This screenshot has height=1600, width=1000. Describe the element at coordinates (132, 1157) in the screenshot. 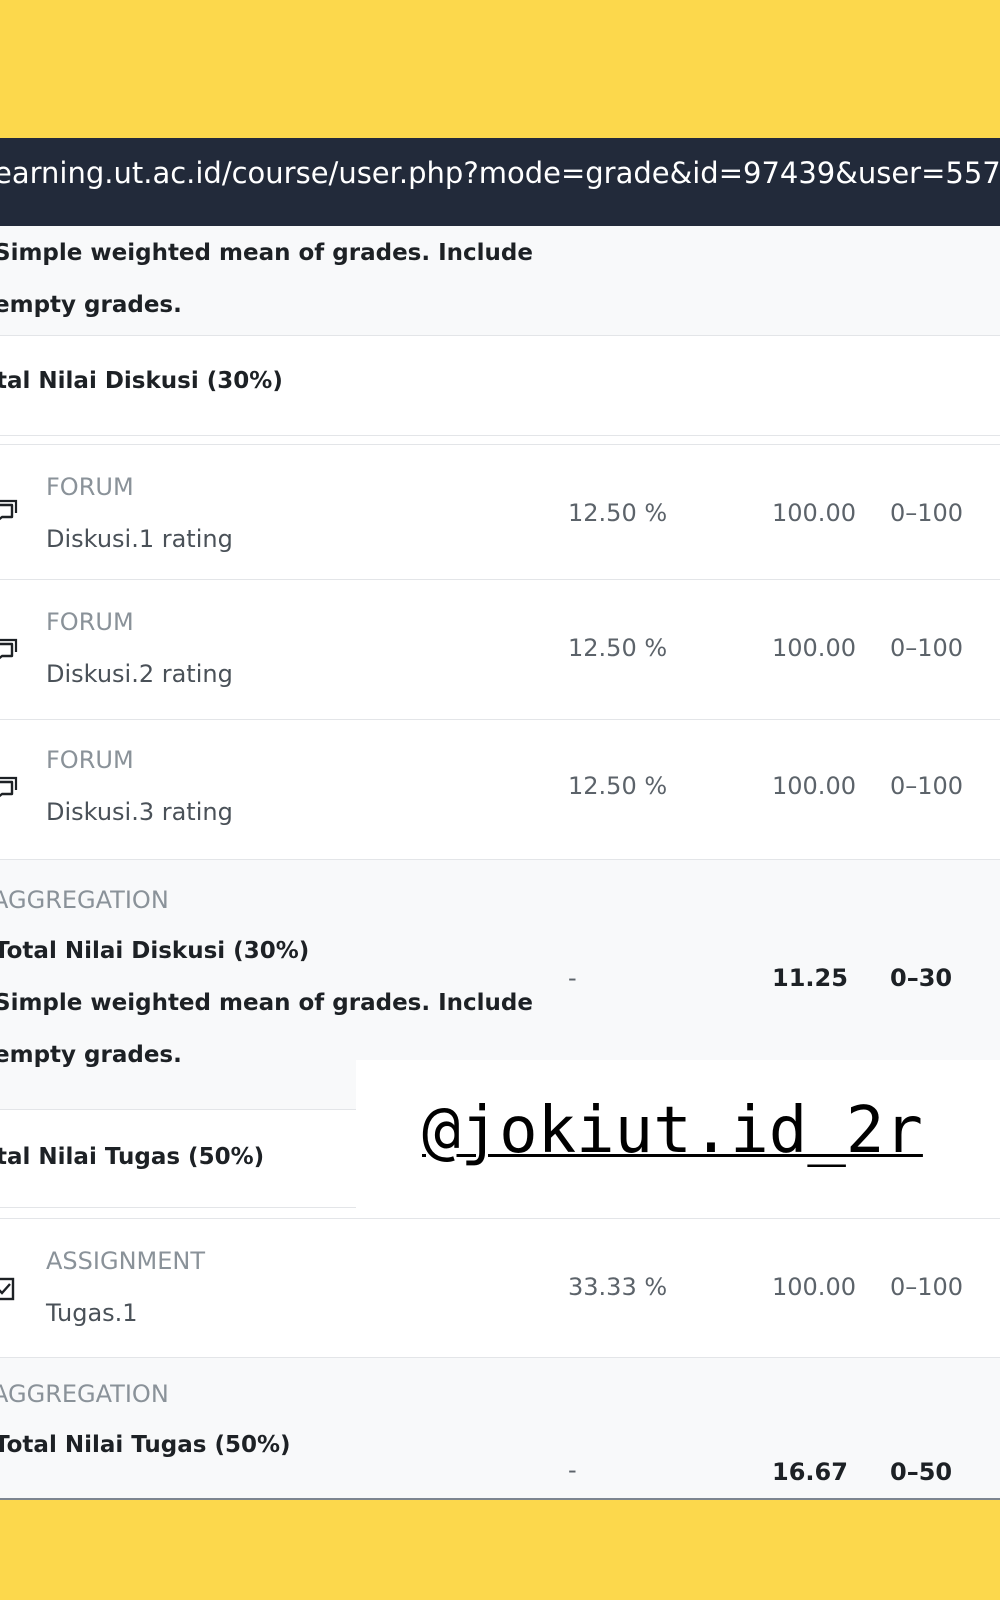

I see `category-title: tal Nilai Tugas (50%)` at that location.